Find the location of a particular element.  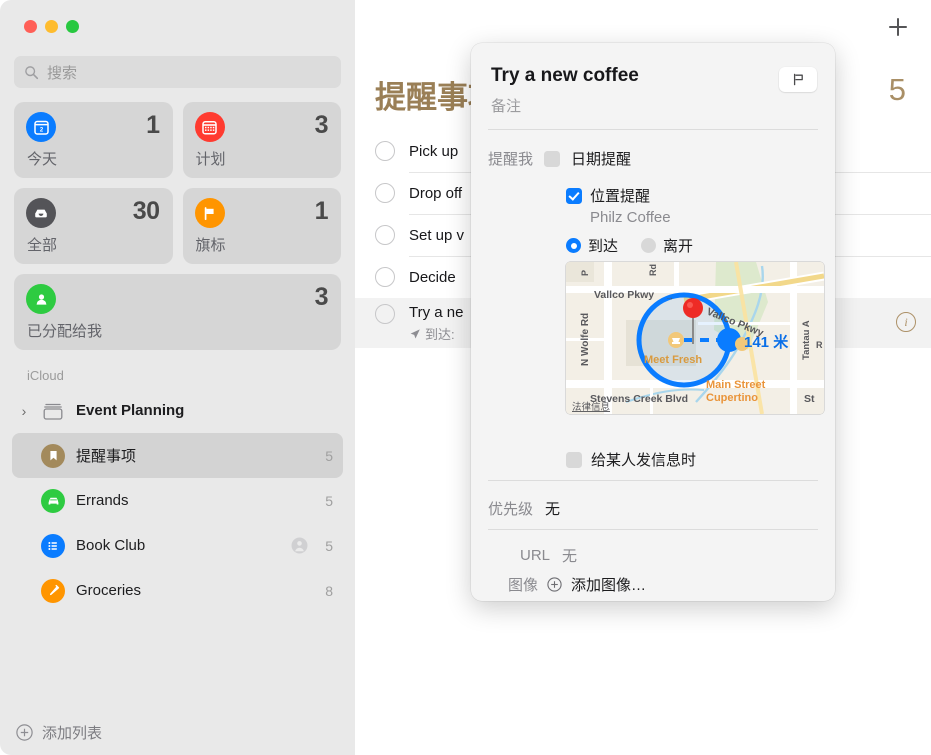

smart-list-assigned: 3 已分配给我 is located at coordinates (177, 312).